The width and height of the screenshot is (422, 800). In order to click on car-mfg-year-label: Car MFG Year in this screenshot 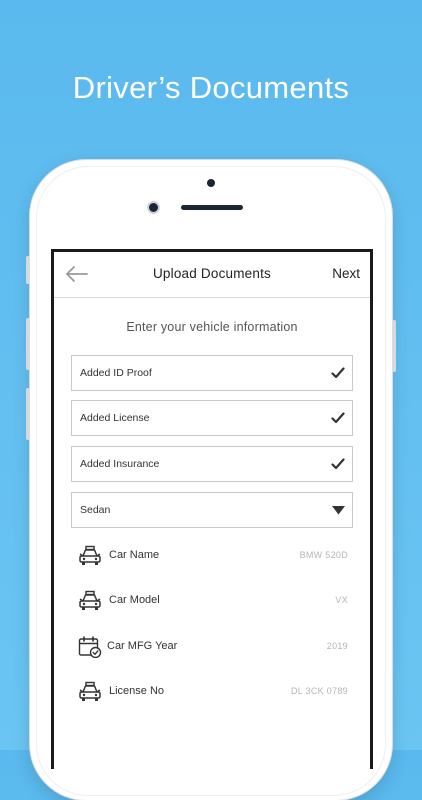, I will do `click(142, 646)`.